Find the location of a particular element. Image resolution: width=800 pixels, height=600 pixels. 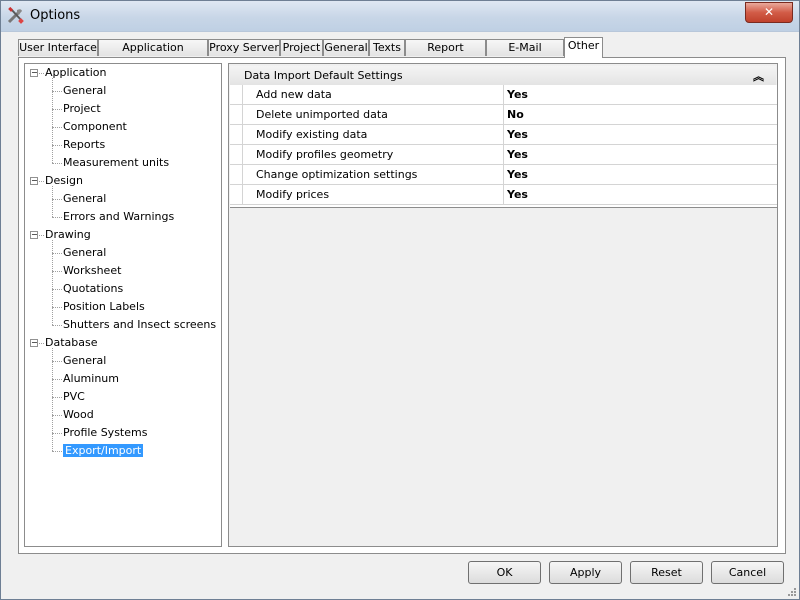

cancel-button: Cancel is located at coordinates (747, 572).